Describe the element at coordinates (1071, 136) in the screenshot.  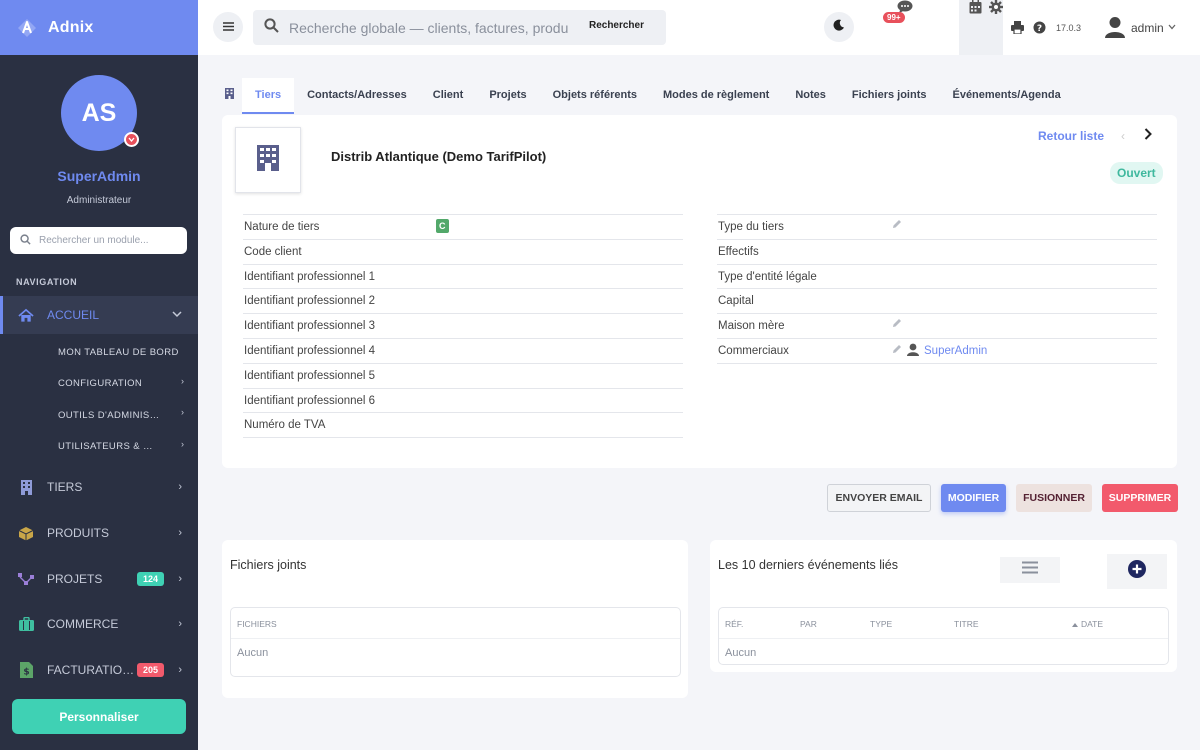
I see `back-to-list-link: Retour liste` at that location.